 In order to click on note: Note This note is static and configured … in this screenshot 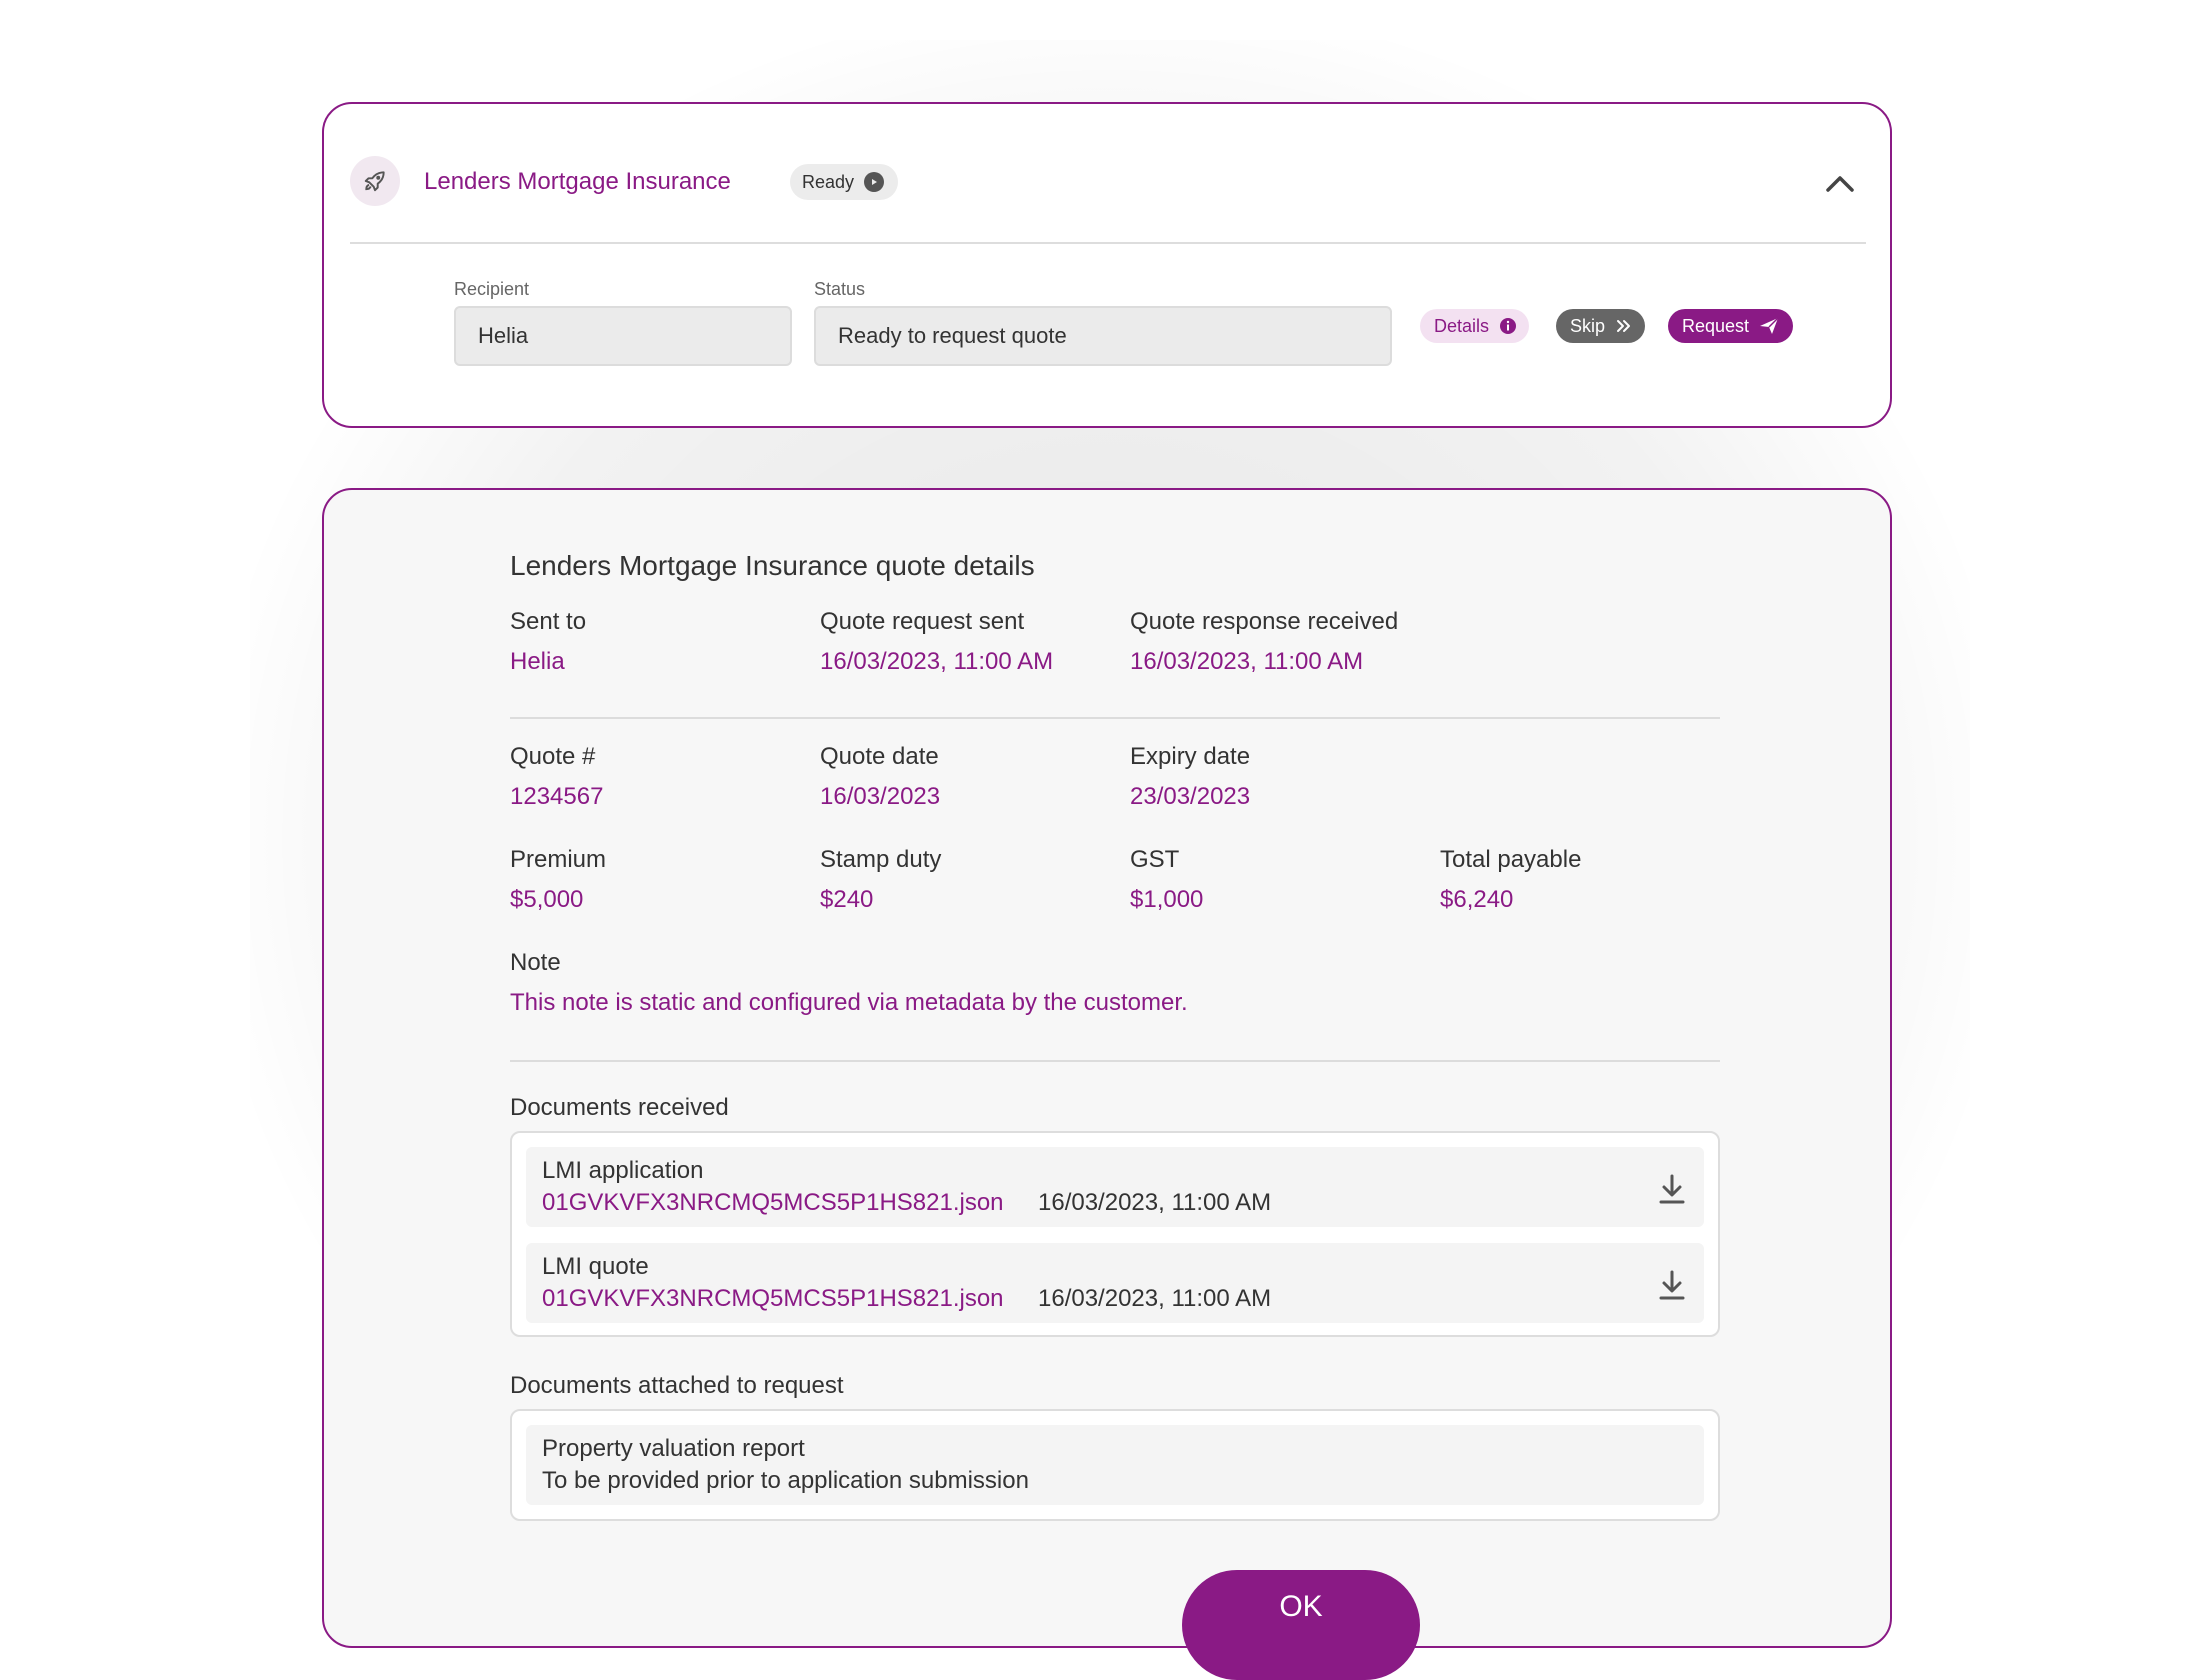, I will do `click(849, 983)`.